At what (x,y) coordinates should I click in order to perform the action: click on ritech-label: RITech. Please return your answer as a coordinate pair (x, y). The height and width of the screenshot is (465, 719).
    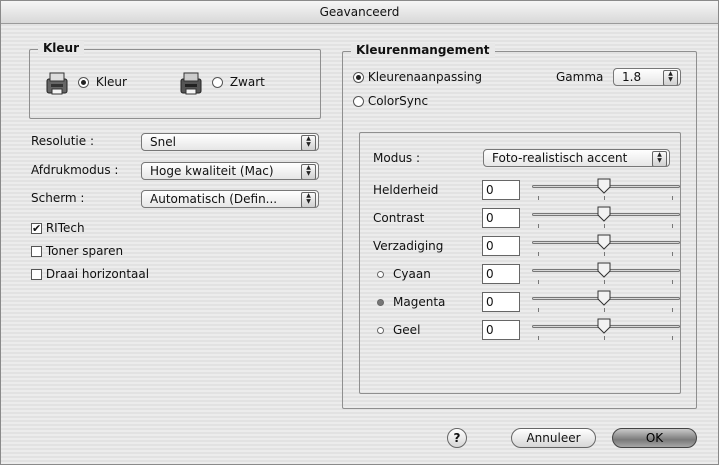
    Looking at the image, I should click on (65, 228).